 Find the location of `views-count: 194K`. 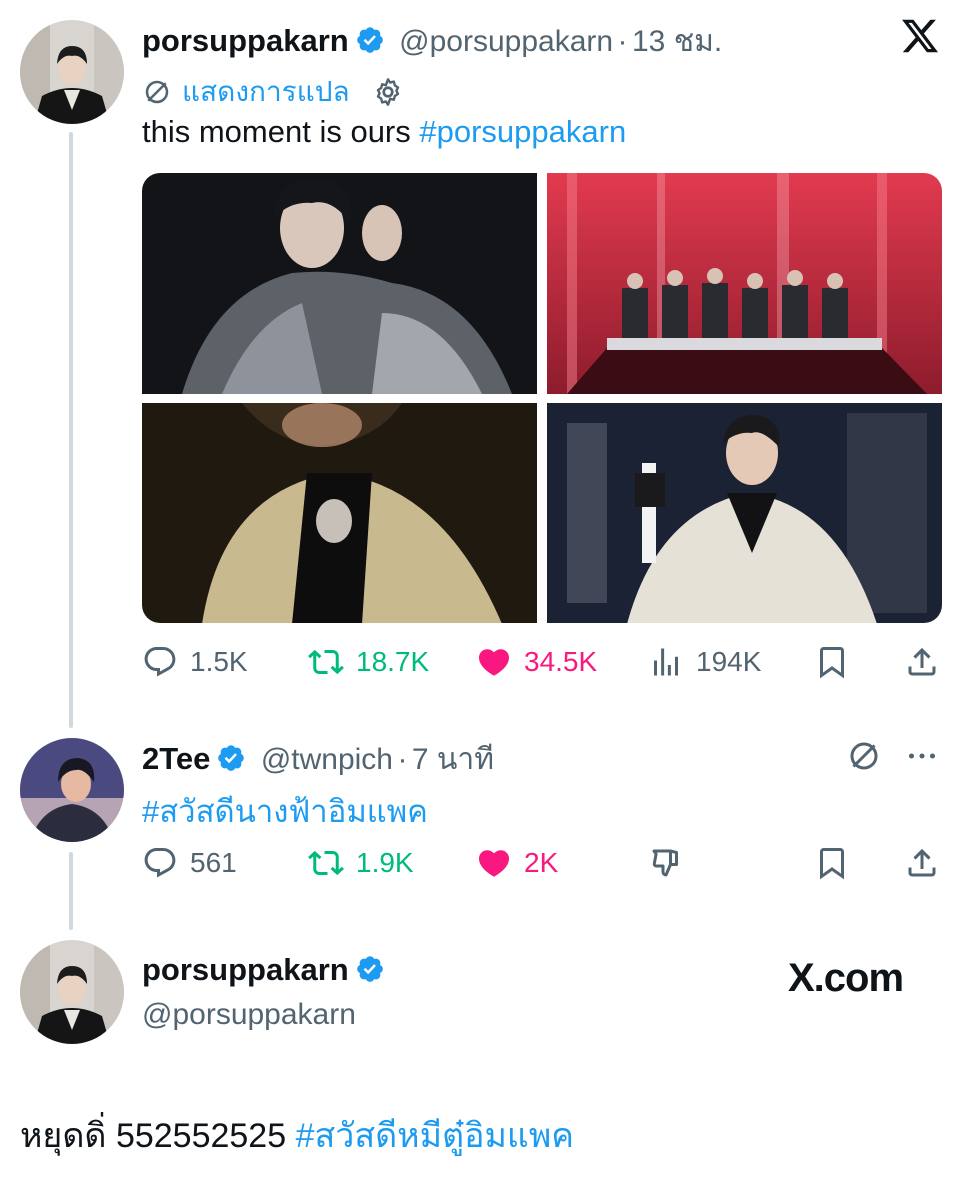

views-count: 194K is located at coordinates (729, 661).